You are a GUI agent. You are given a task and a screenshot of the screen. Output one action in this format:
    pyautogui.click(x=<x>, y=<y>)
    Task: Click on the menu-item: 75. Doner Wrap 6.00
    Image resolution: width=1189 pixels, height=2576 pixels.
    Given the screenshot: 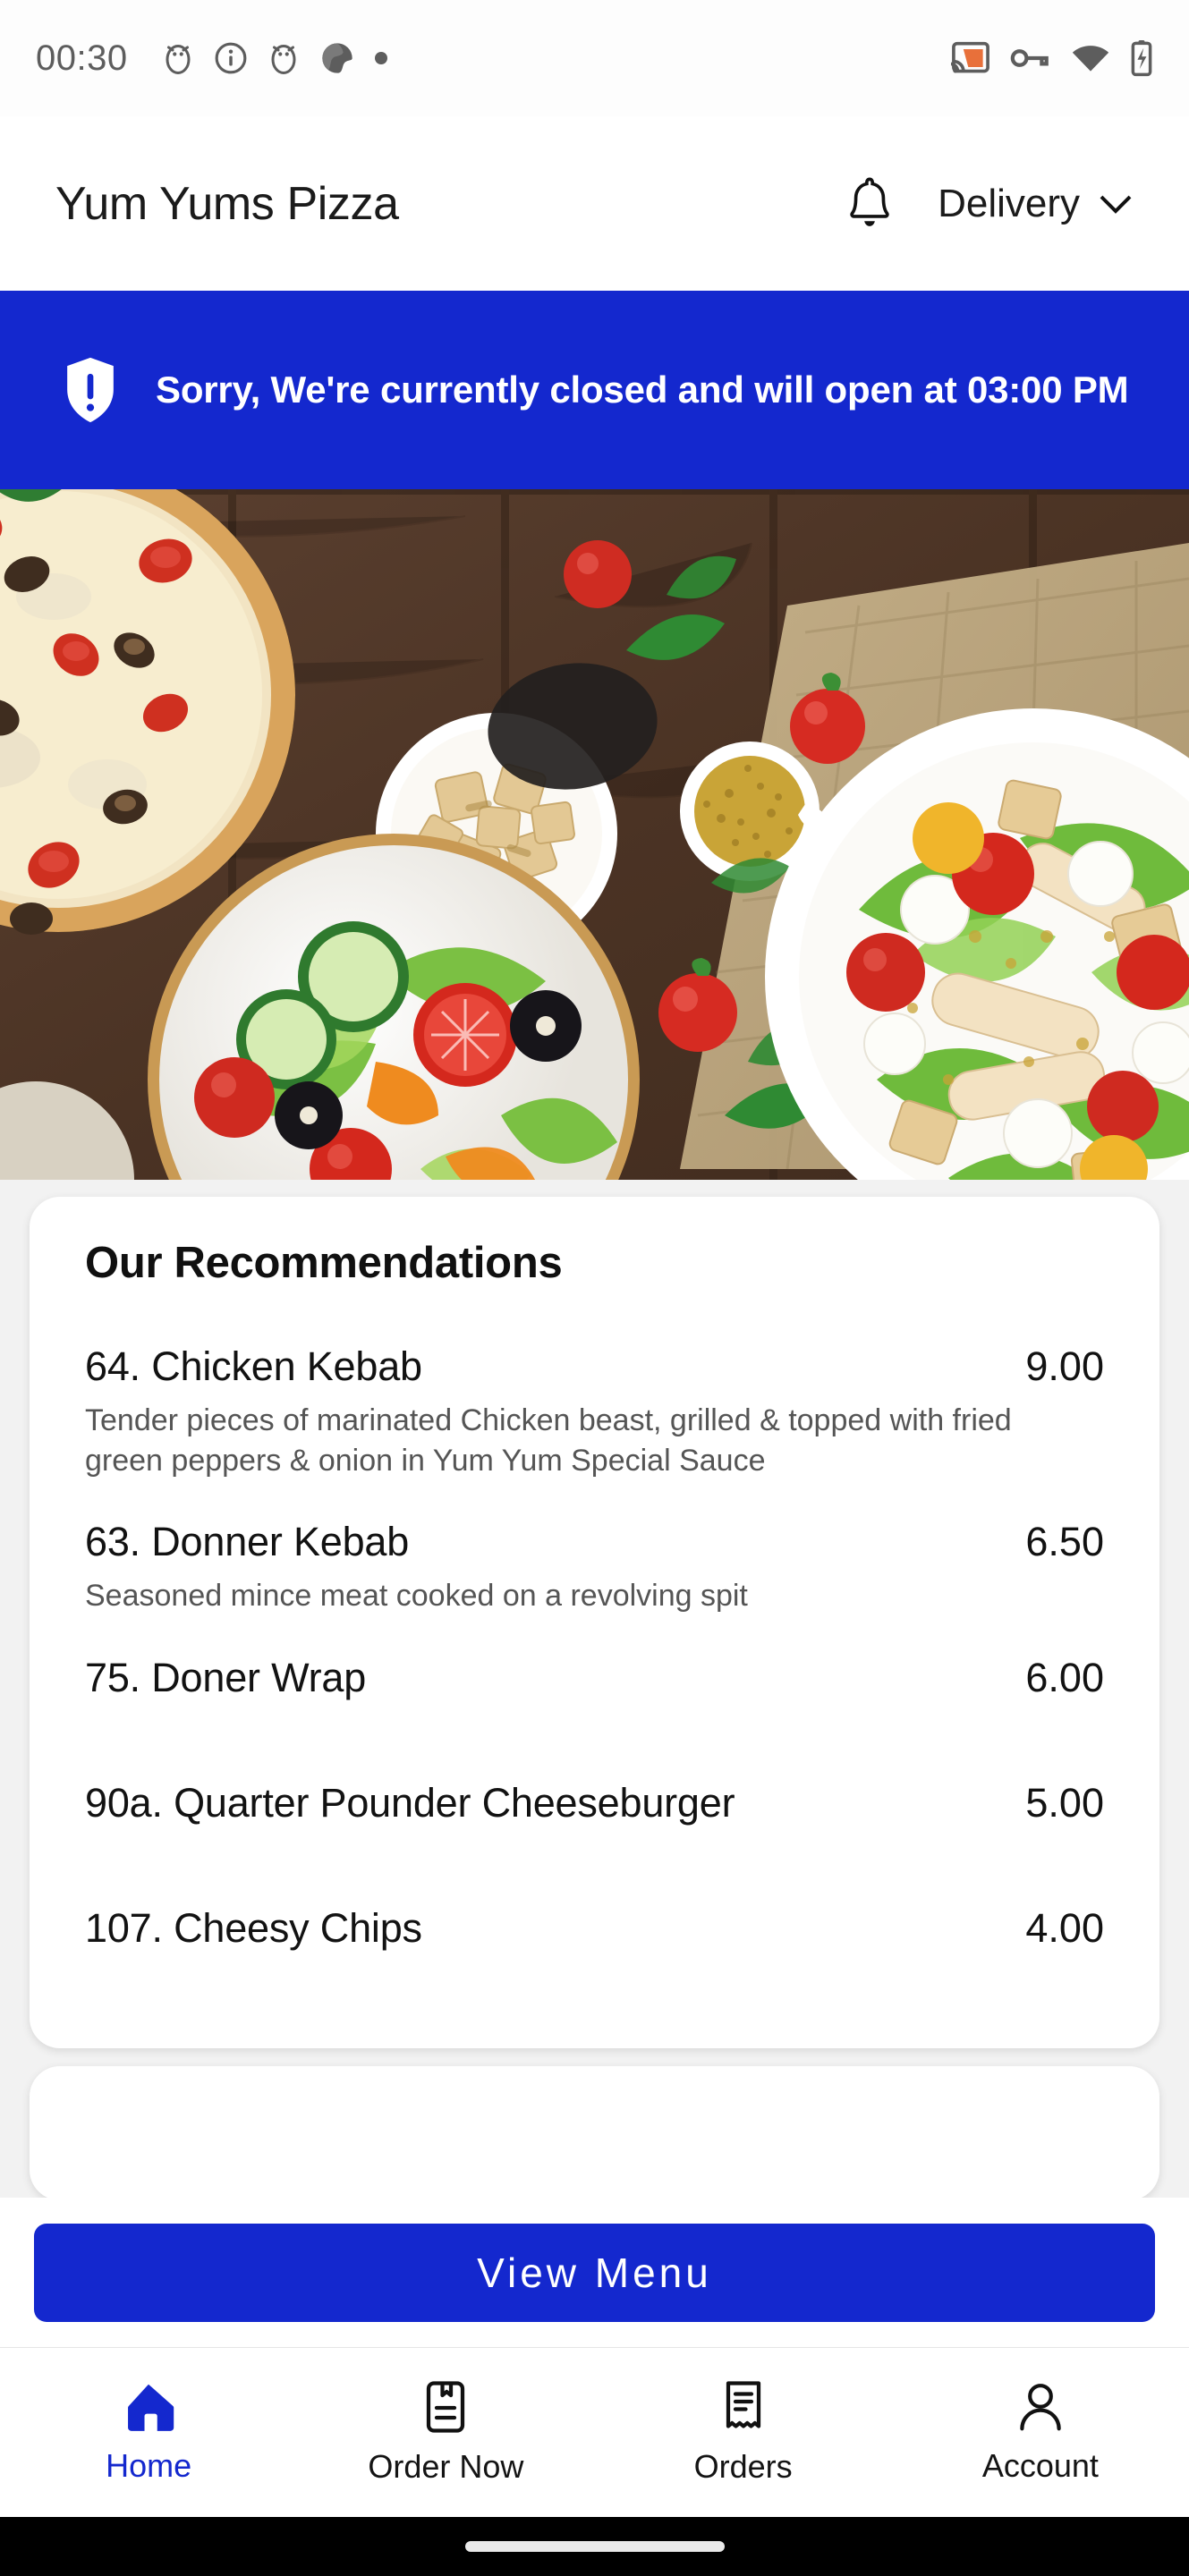 What is the action you would take?
    pyautogui.click(x=594, y=1699)
    